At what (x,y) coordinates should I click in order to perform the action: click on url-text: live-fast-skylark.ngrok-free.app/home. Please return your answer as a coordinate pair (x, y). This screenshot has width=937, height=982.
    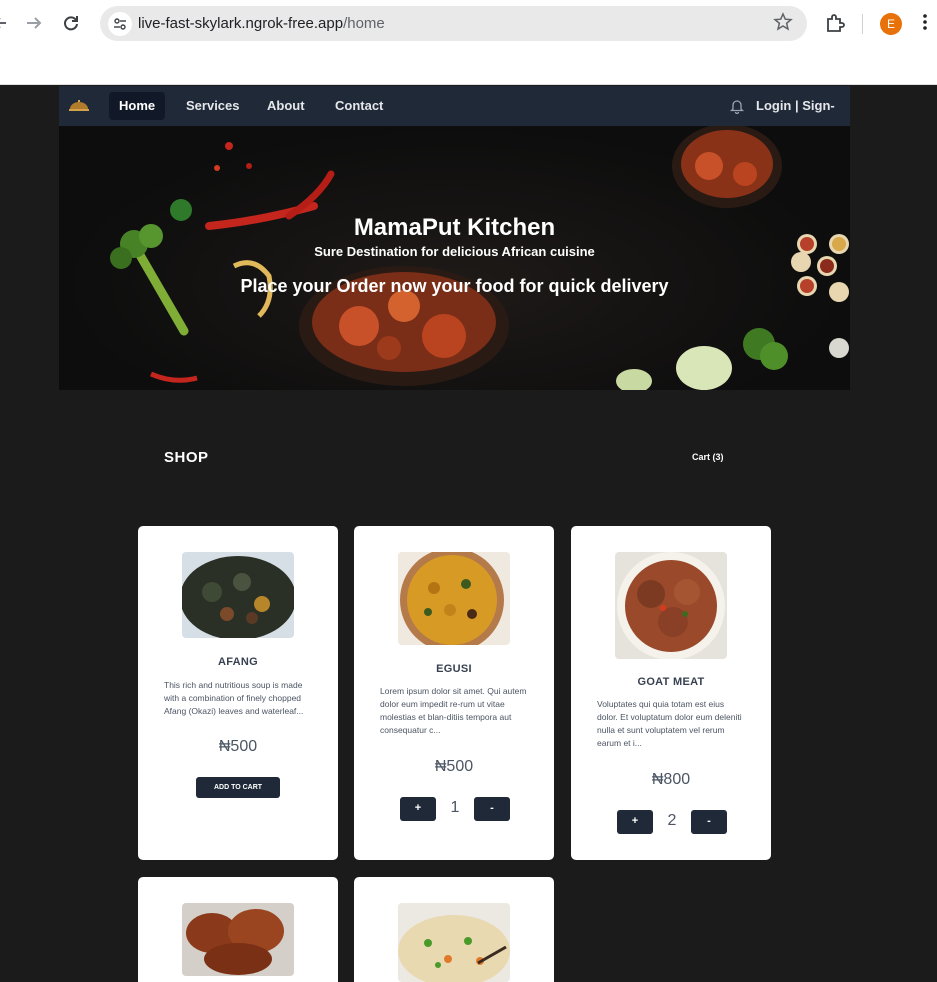
    Looking at the image, I should click on (261, 23).